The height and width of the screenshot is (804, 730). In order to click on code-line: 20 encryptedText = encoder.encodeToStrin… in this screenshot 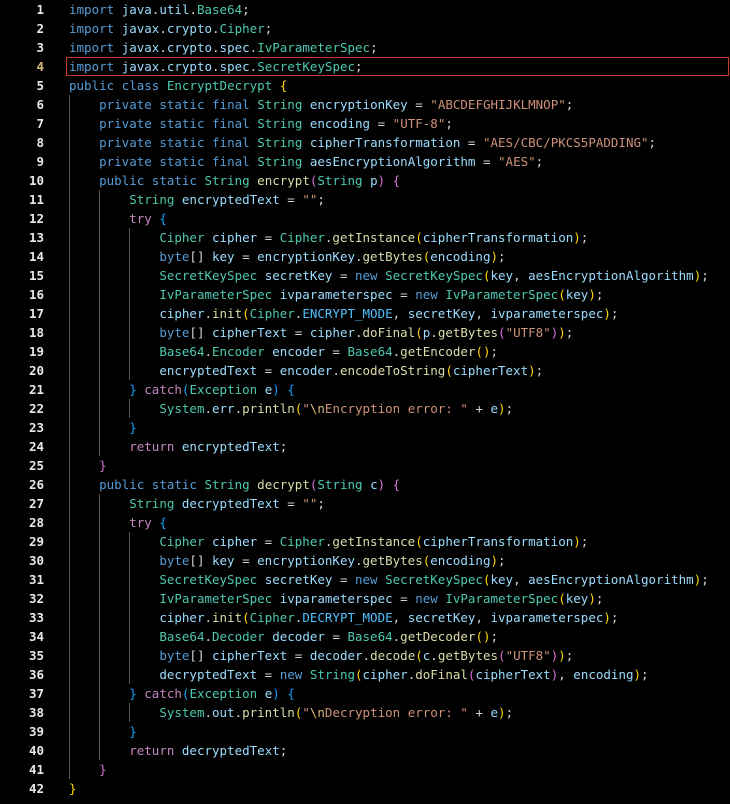, I will do `click(365, 370)`.